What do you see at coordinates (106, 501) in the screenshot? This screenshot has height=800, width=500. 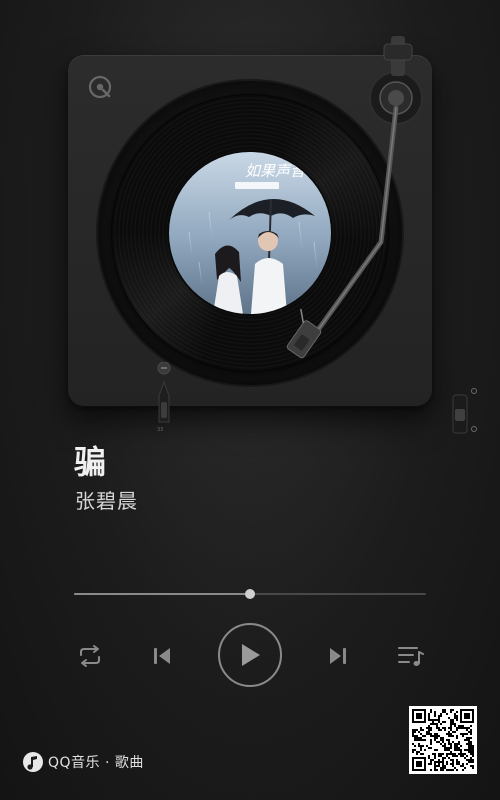 I see `artist-name: 张碧晨` at bounding box center [106, 501].